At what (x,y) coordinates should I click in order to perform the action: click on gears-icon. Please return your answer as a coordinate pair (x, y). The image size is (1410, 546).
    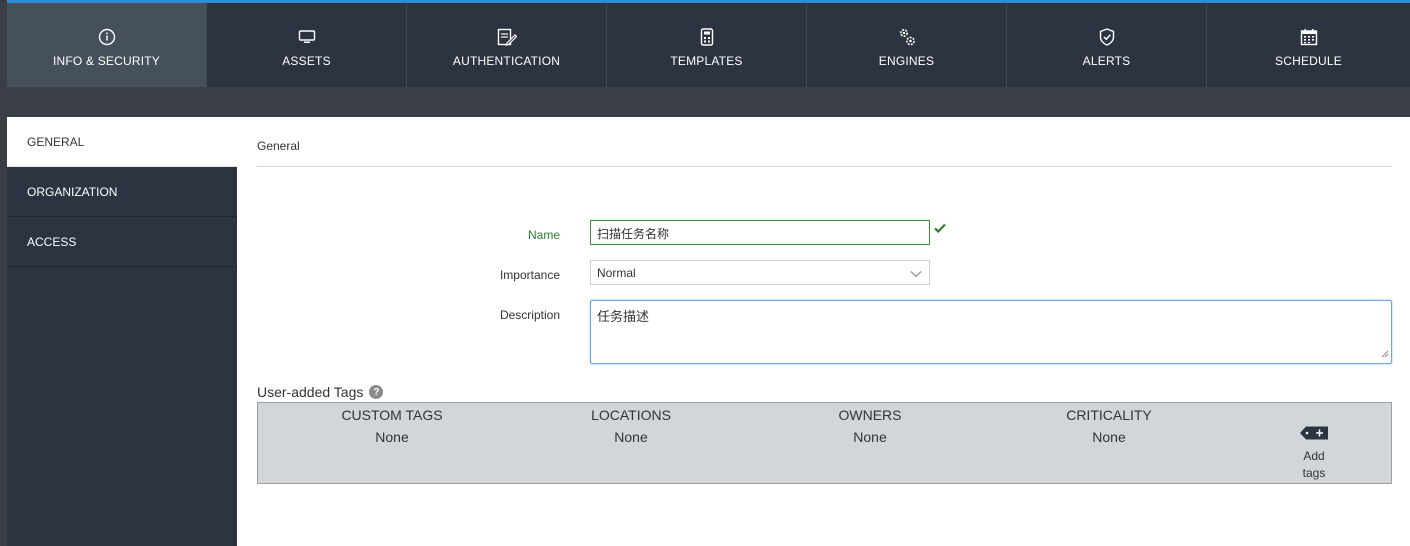
    Looking at the image, I should click on (907, 37).